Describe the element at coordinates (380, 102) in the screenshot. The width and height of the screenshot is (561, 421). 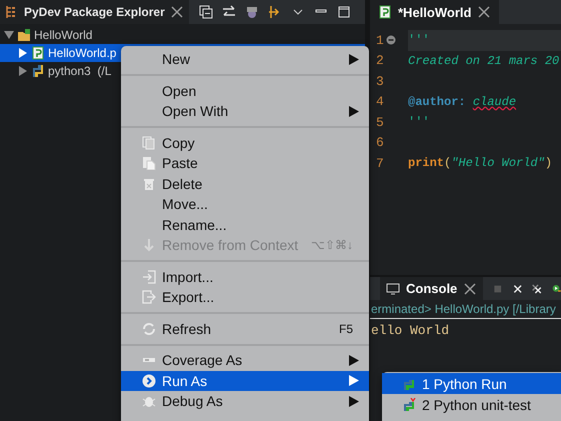
I see `line-number: 4` at that location.